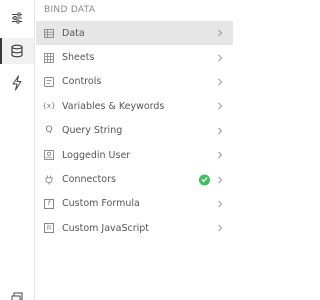  Describe the element at coordinates (49, 33) in the screenshot. I see `grid-icon` at that location.